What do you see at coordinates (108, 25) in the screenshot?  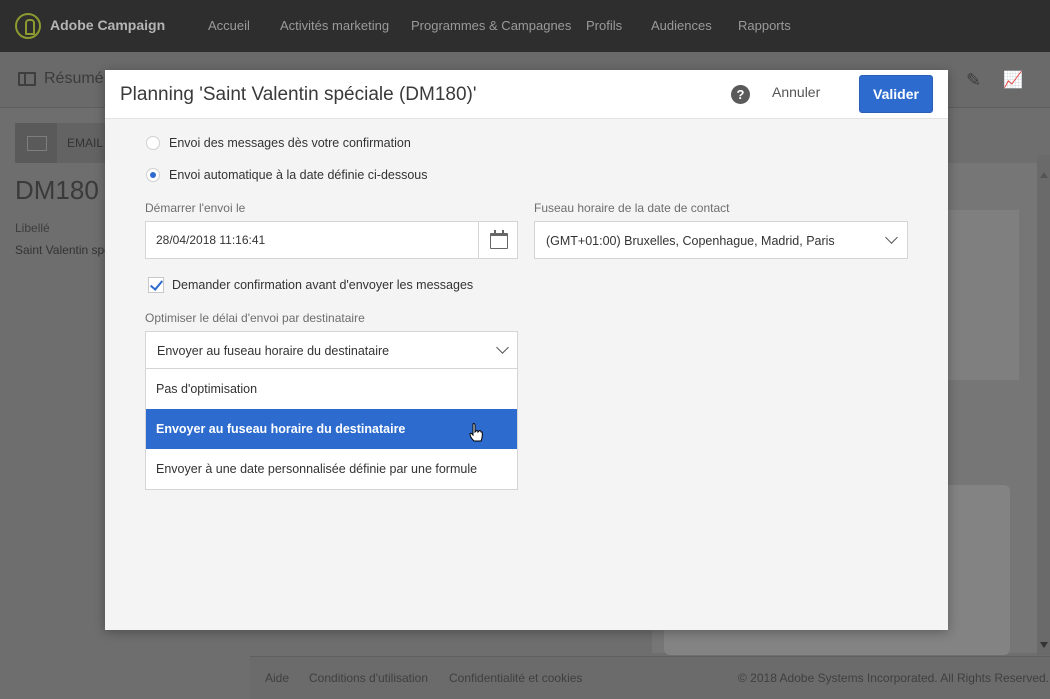 I see `brand-name: Adobe Campaign` at bounding box center [108, 25].